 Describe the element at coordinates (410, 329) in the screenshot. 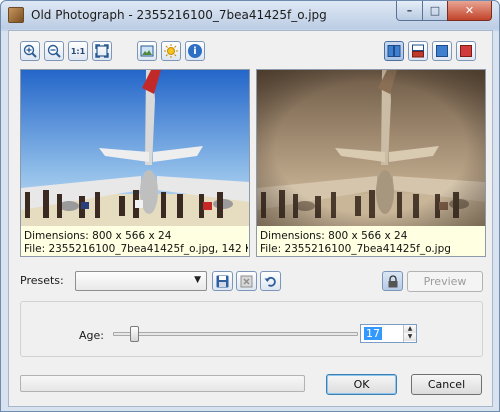

I see `spin-up-icon: ▲` at that location.